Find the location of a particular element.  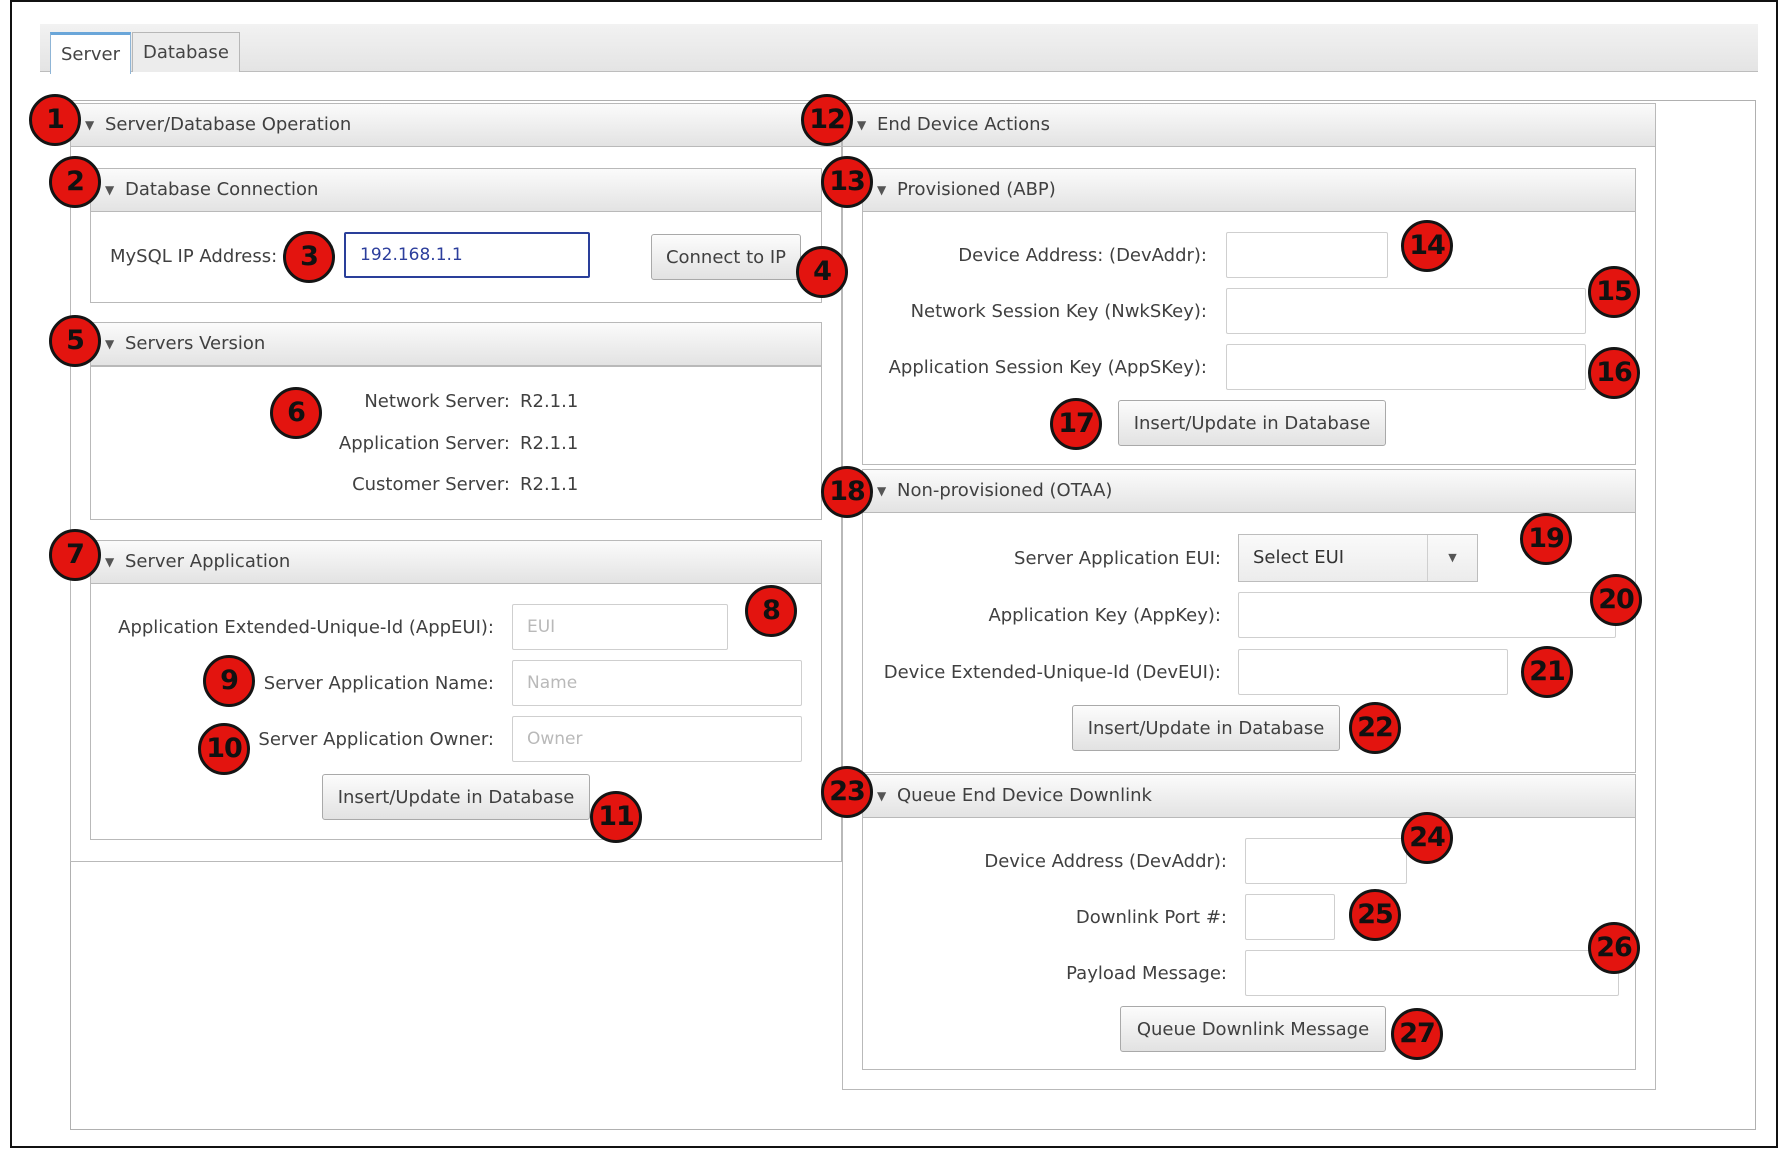

nwkskey-label: Network Session Key (NwkSKey): is located at coordinates (1058, 311).